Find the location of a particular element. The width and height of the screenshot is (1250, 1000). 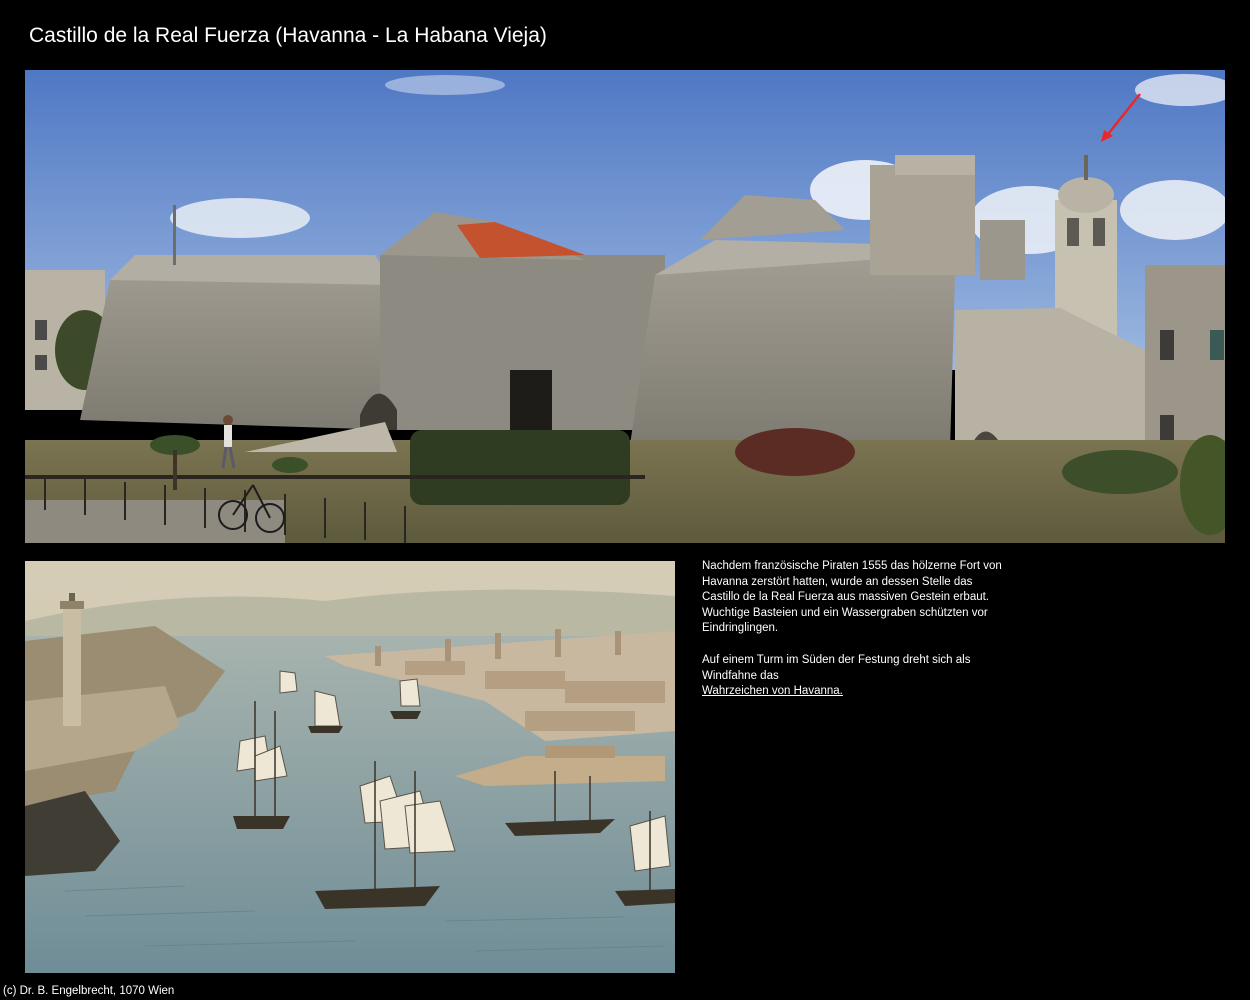

copyright-footer: (c) Dr. B. Engelbrecht, 1070 Wien is located at coordinates (89, 991).